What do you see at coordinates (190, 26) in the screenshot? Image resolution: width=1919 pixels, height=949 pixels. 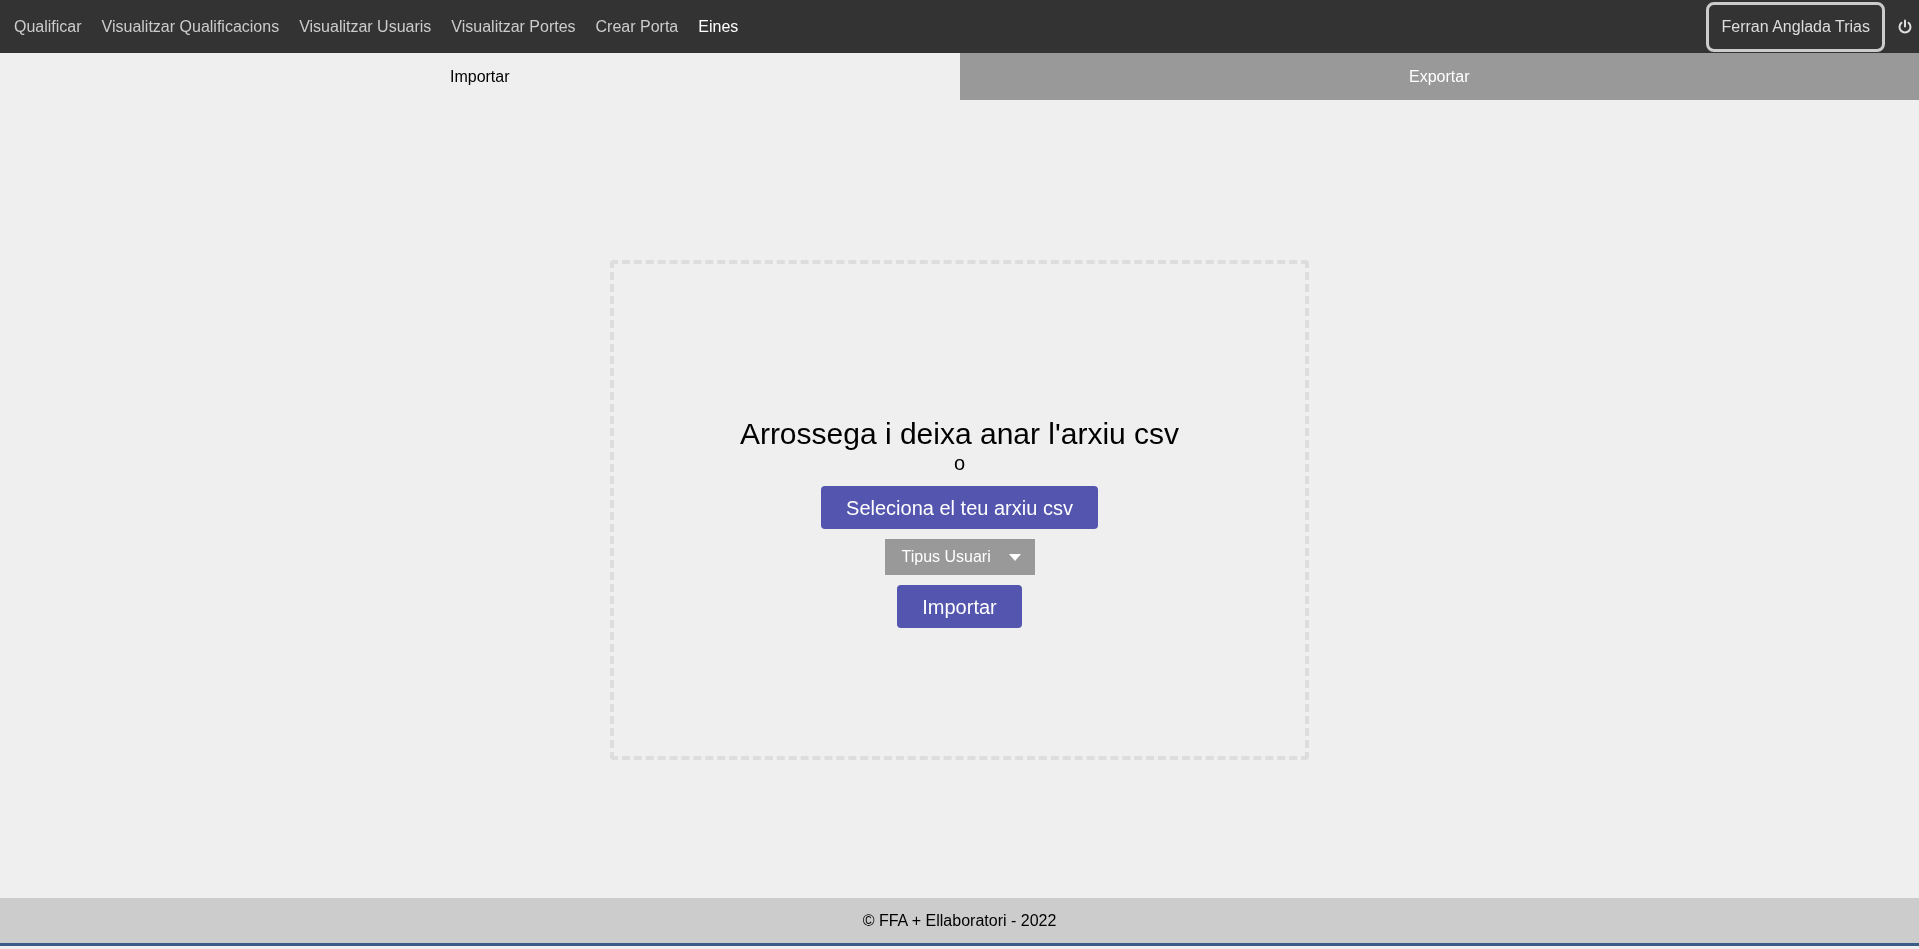 I see `nav-link: Visualitzar Qualificacions` at bounding box center [190, 26].